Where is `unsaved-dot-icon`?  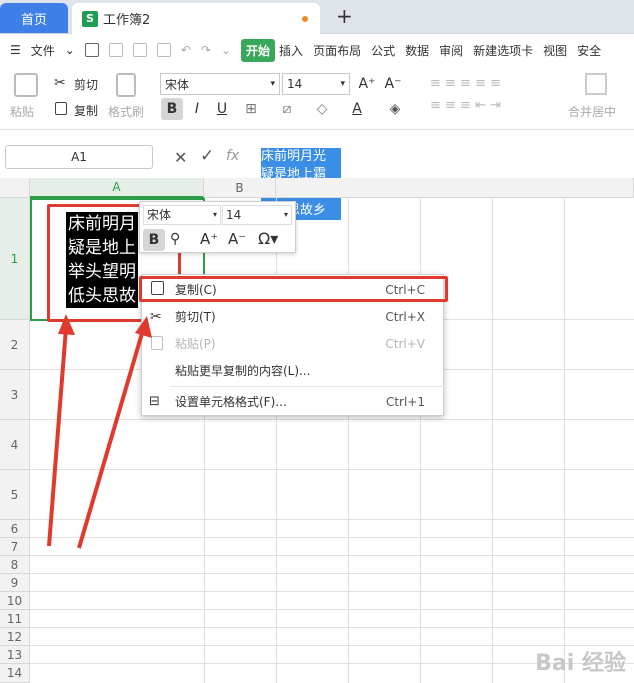 unsaved-dot-icon is located at coordinates (305, 19).